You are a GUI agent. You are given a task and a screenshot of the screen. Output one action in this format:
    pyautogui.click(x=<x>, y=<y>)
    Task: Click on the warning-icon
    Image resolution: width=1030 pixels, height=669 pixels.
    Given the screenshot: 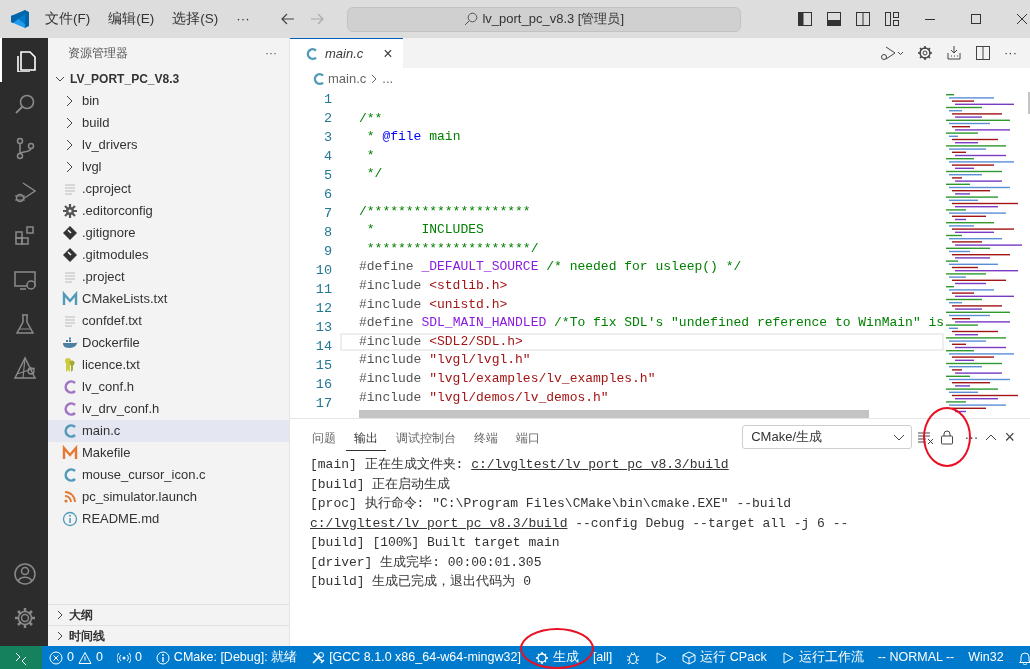 What is the action you would take?
    pyautogui.click(x=84, y=657)
    